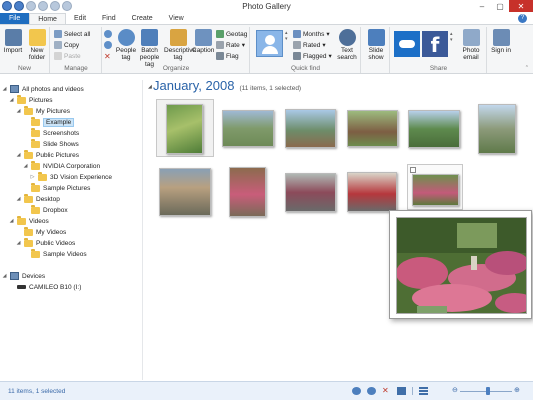  I want to click on geotag-button: Geotag, so click(231, 34).